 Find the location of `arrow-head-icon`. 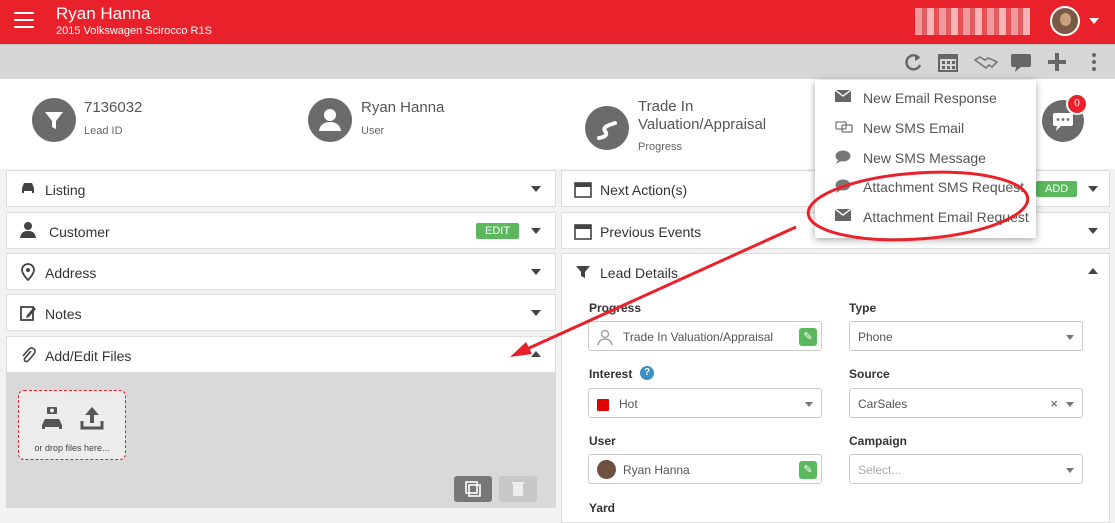

arrow-head-icon is located at coordinates (521, 349).